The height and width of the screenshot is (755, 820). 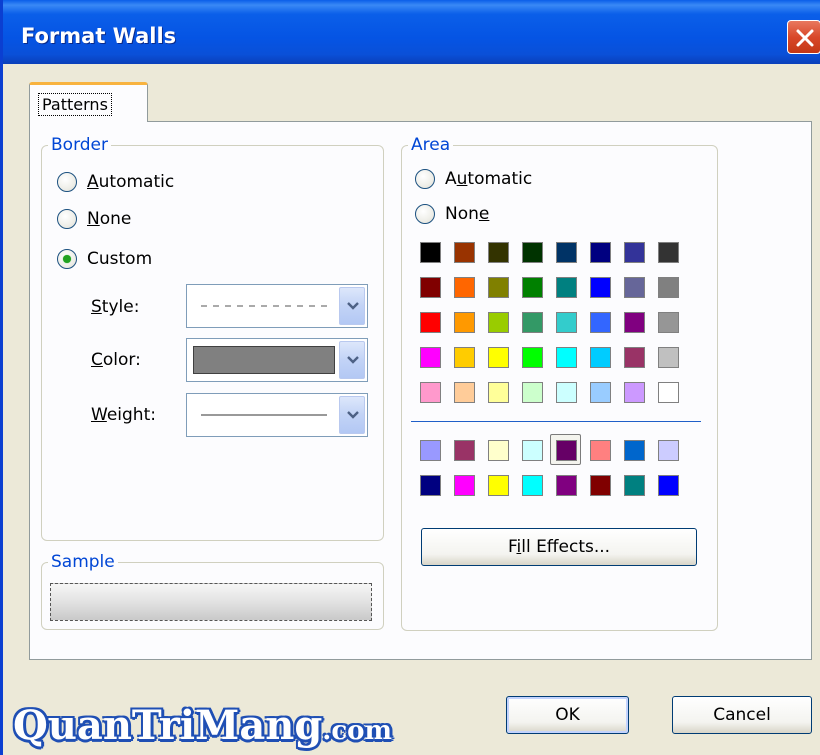 I want to click on tab-patterns: Patterns, so click(x=88, y=102).